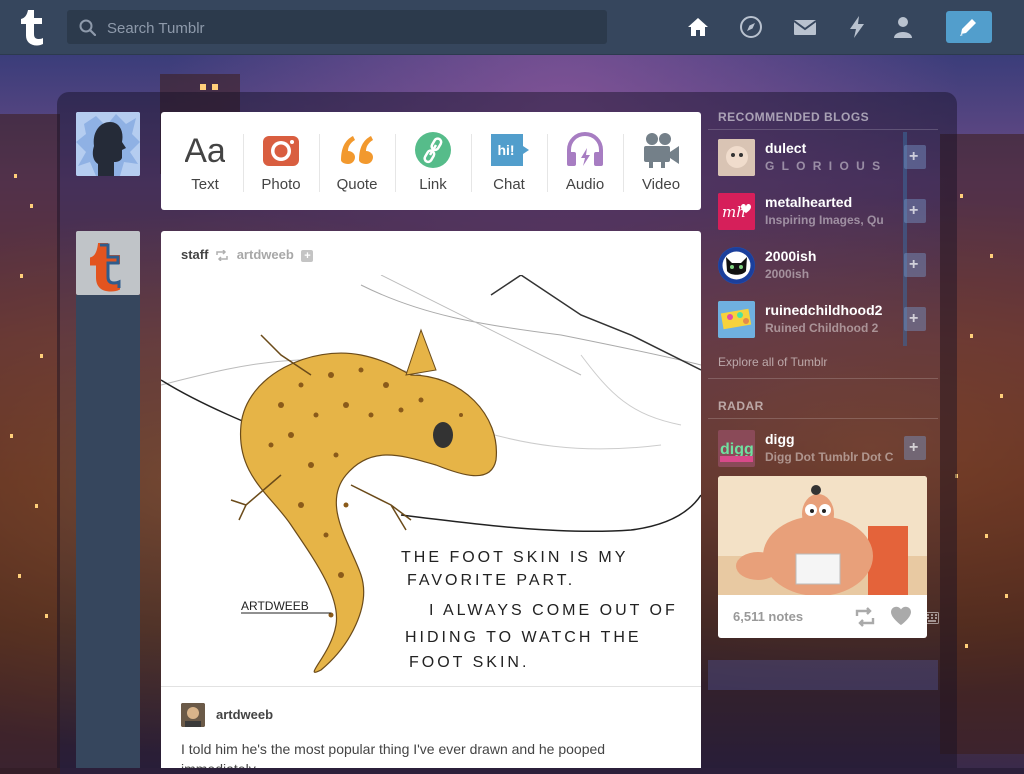 Image resolution: width=1024 pixels, height=774 pixels. Describe the element at coordinates (194, 254) in the screenshot. I see `post-author-link: staff` at that location.